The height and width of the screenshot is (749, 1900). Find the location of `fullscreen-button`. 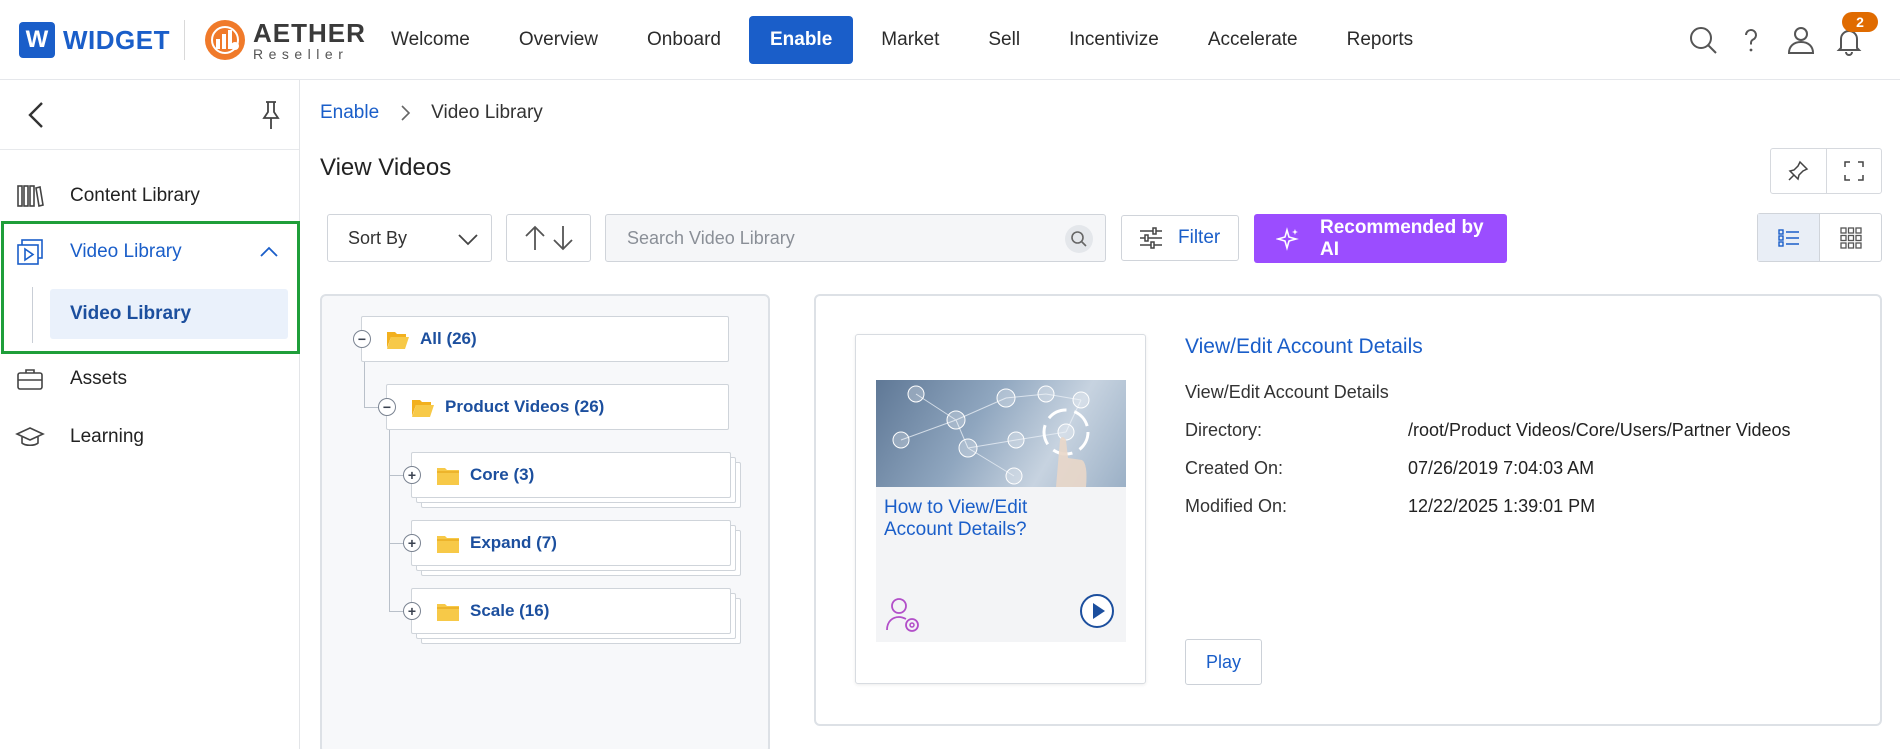

fullscreen-button is located at coordinates (1853, 171).